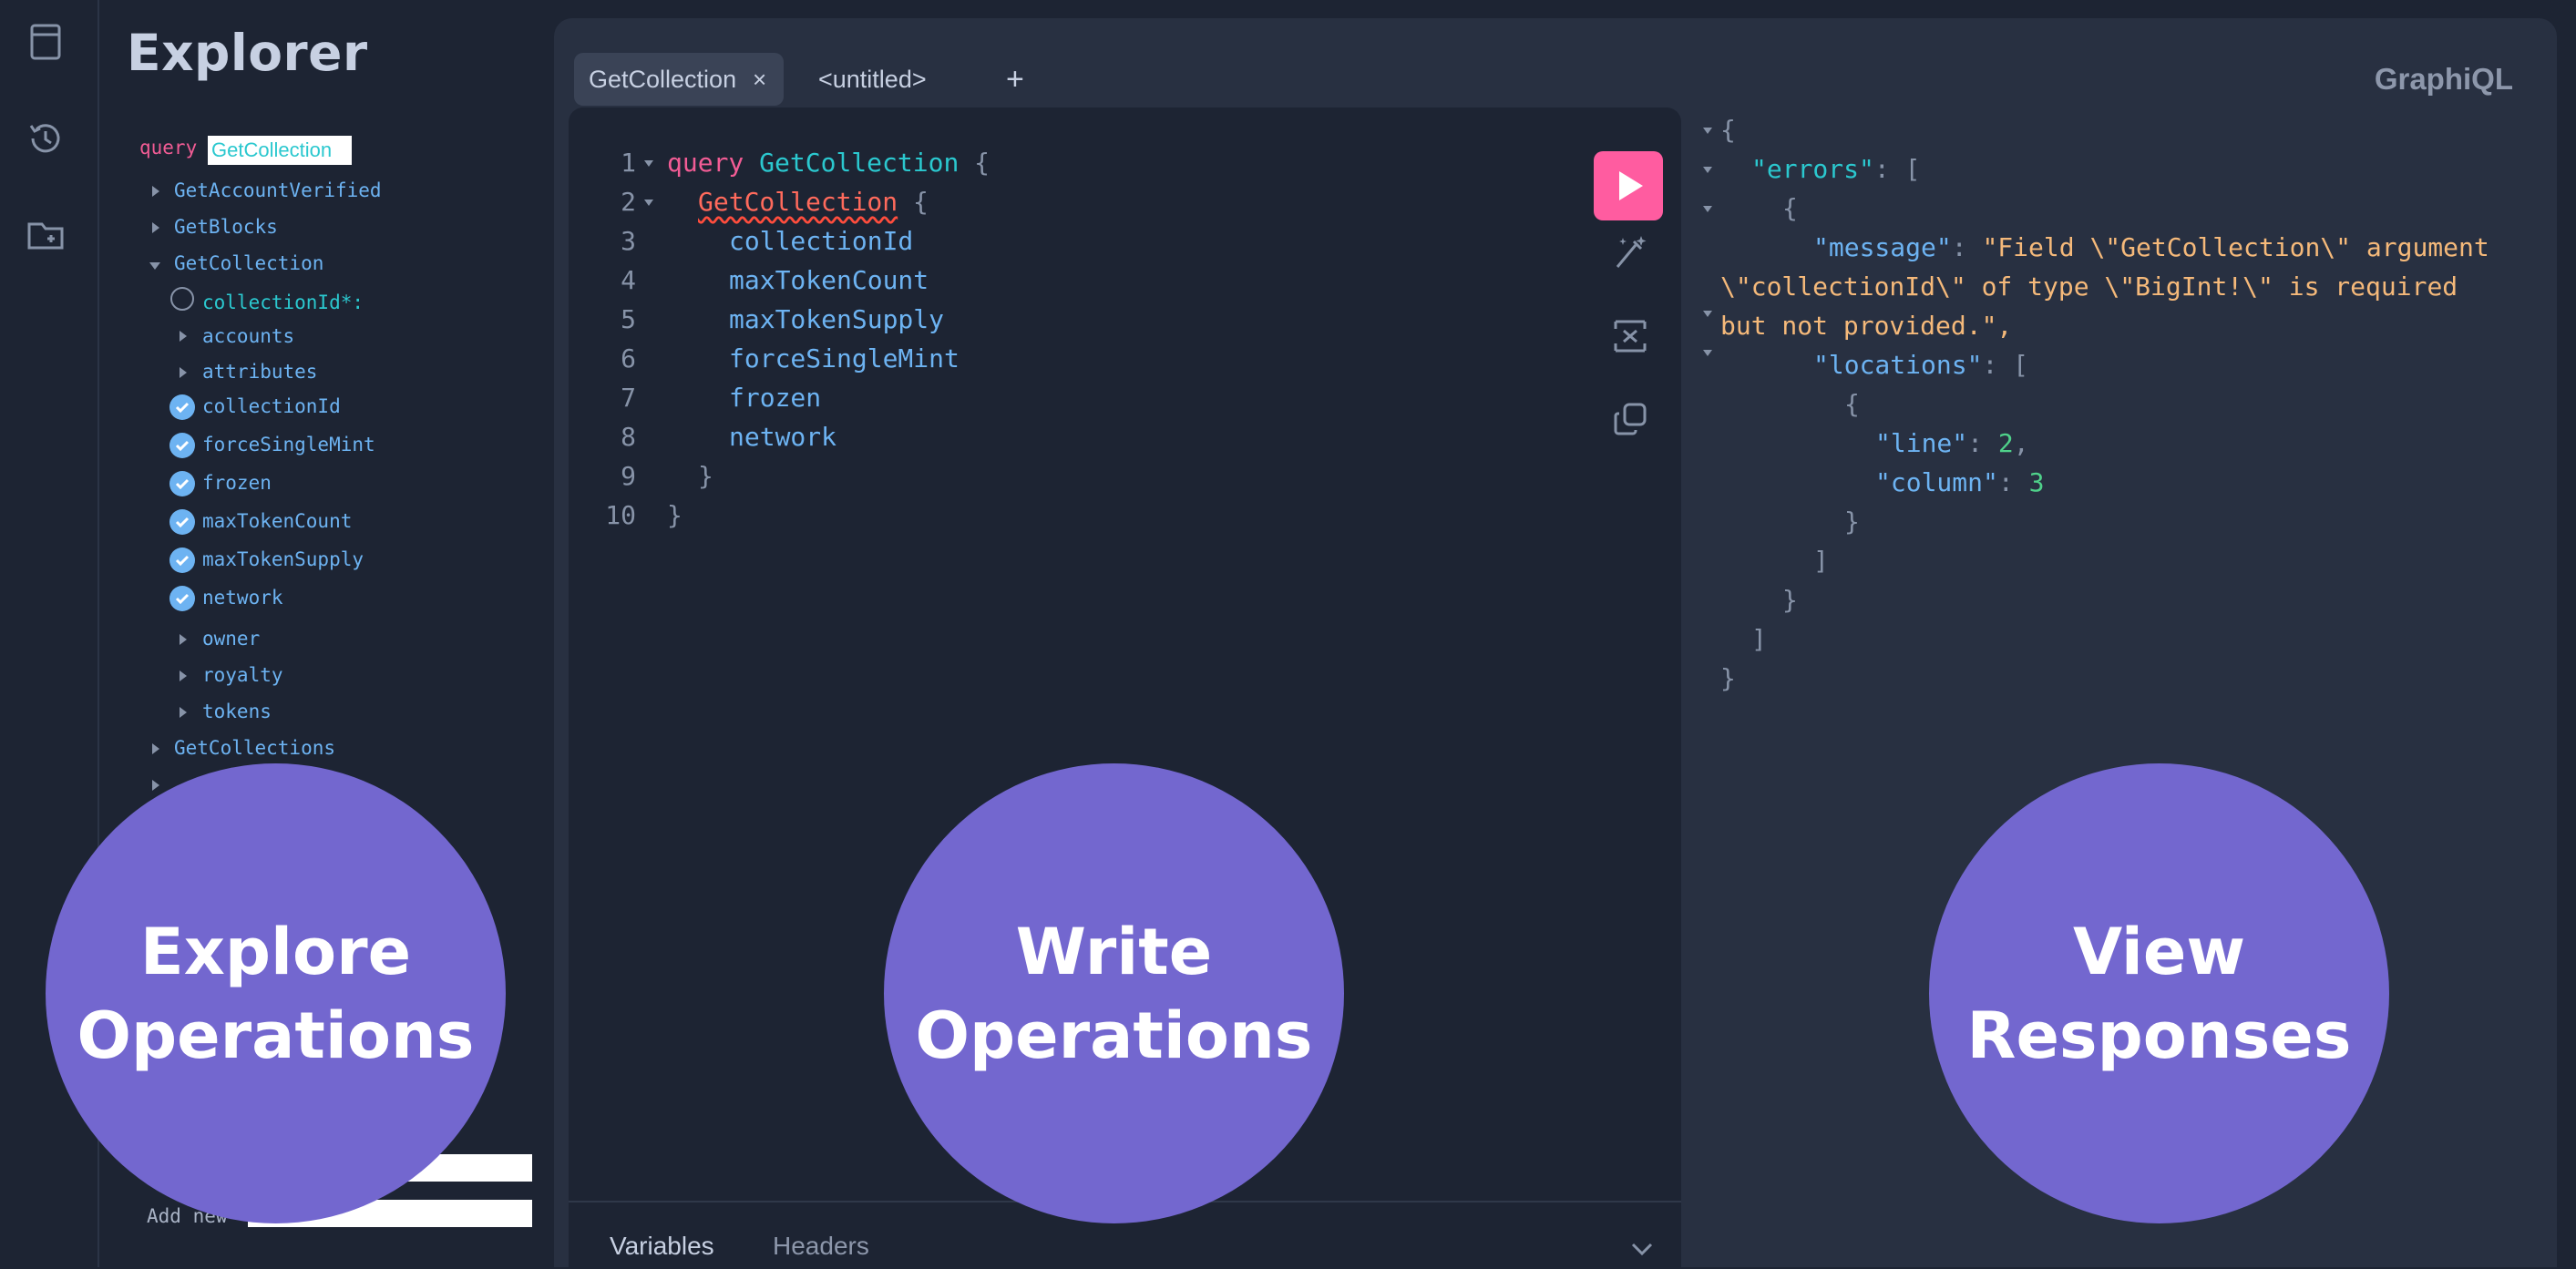 This screenshot has height=1269, width=2576. Describe the element at coordinates (821, 1246) in the screenshot. I see `tab-headers: Headers` at that location.